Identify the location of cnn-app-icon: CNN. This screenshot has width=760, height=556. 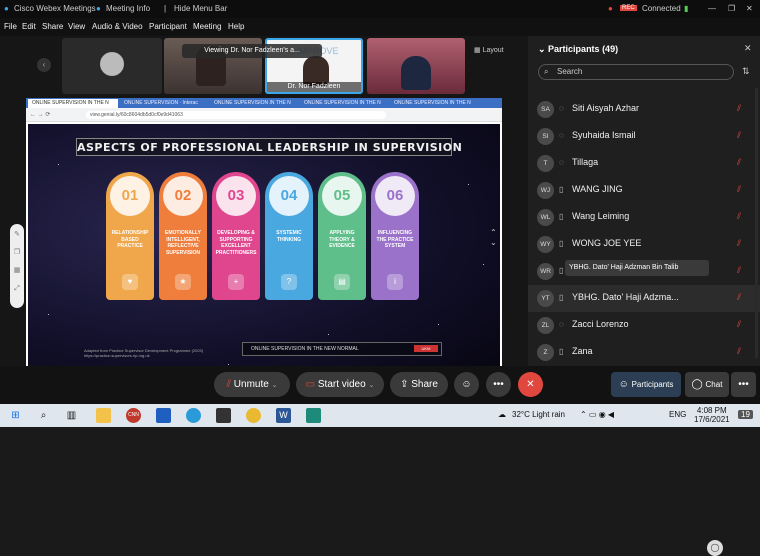
(133, 415).